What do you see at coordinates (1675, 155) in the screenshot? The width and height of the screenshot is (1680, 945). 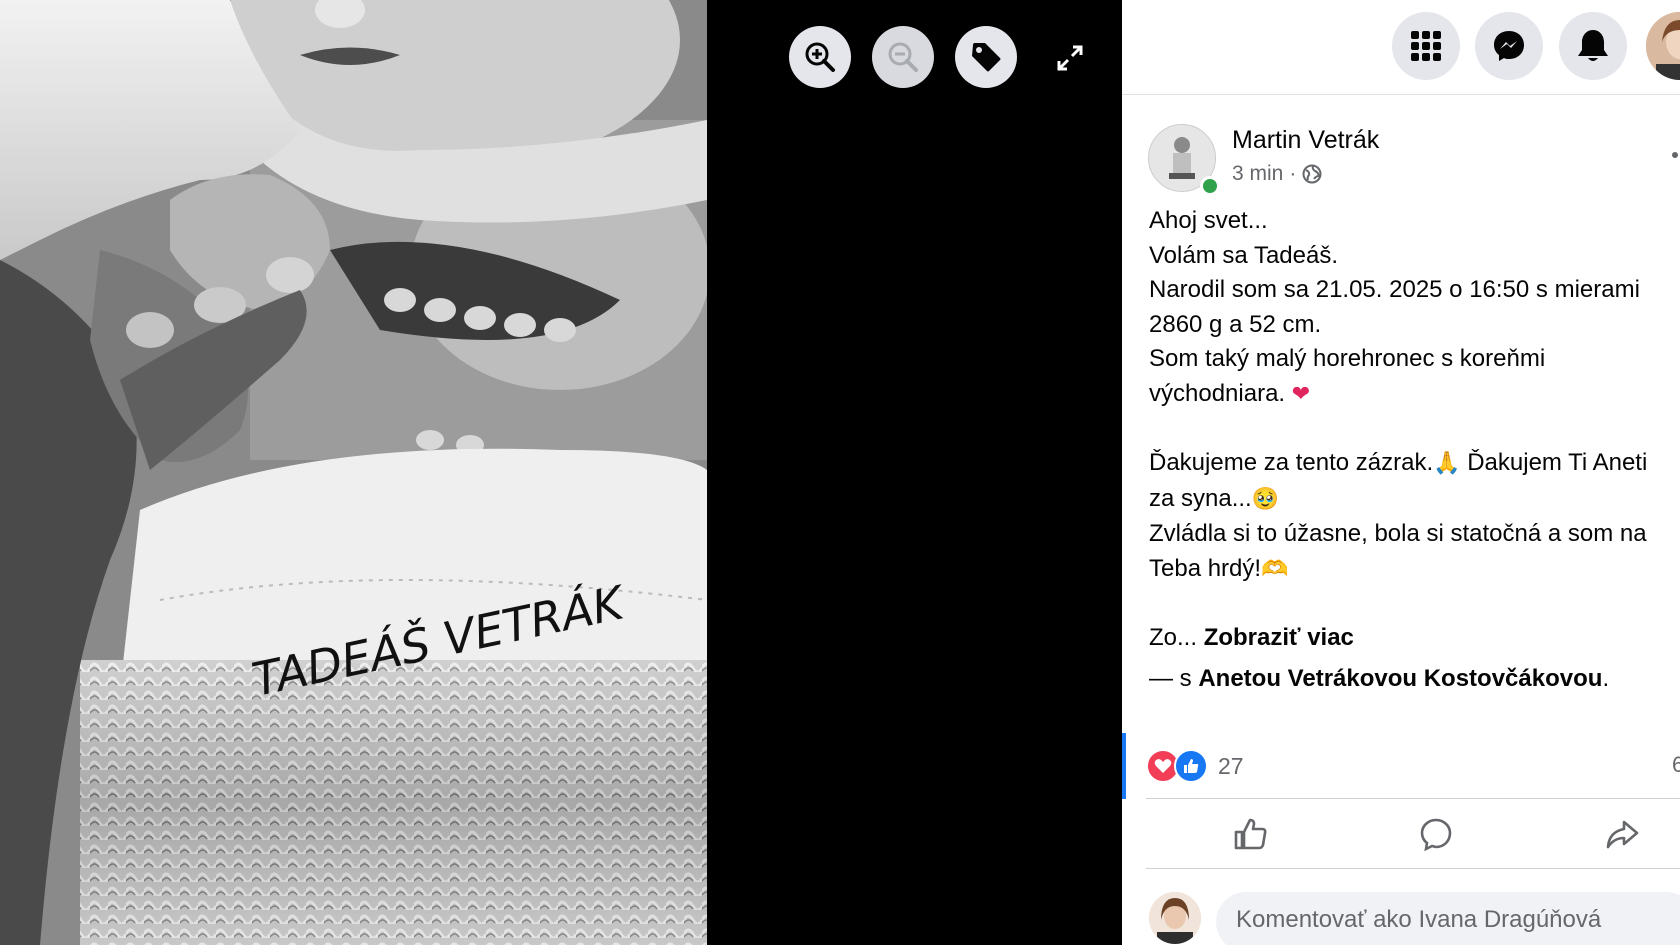 I see `more-options-icon` at bounding box center [1675, 155].